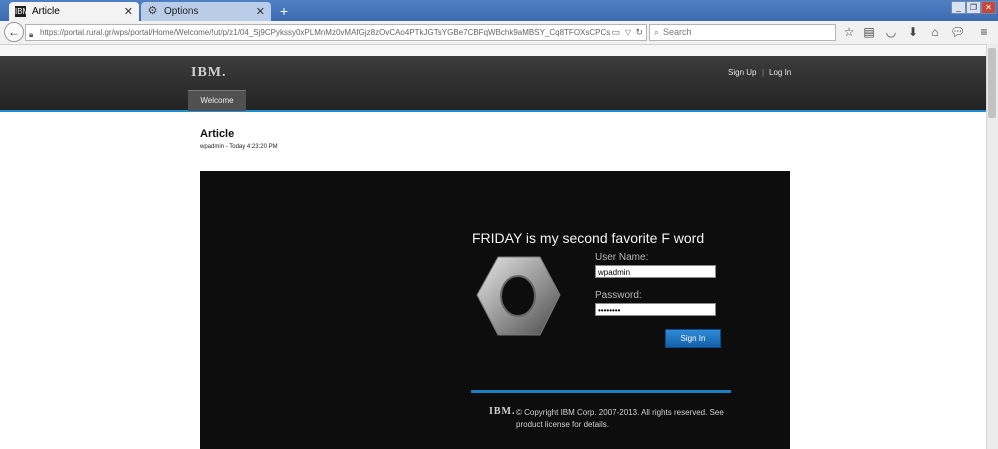 The width and height of the screenshot is (998, 449). What do you see at coordinates (869, 32) in the screenshot?
I see `reading-list-icon: ▤` at bounding box center [869, 32].